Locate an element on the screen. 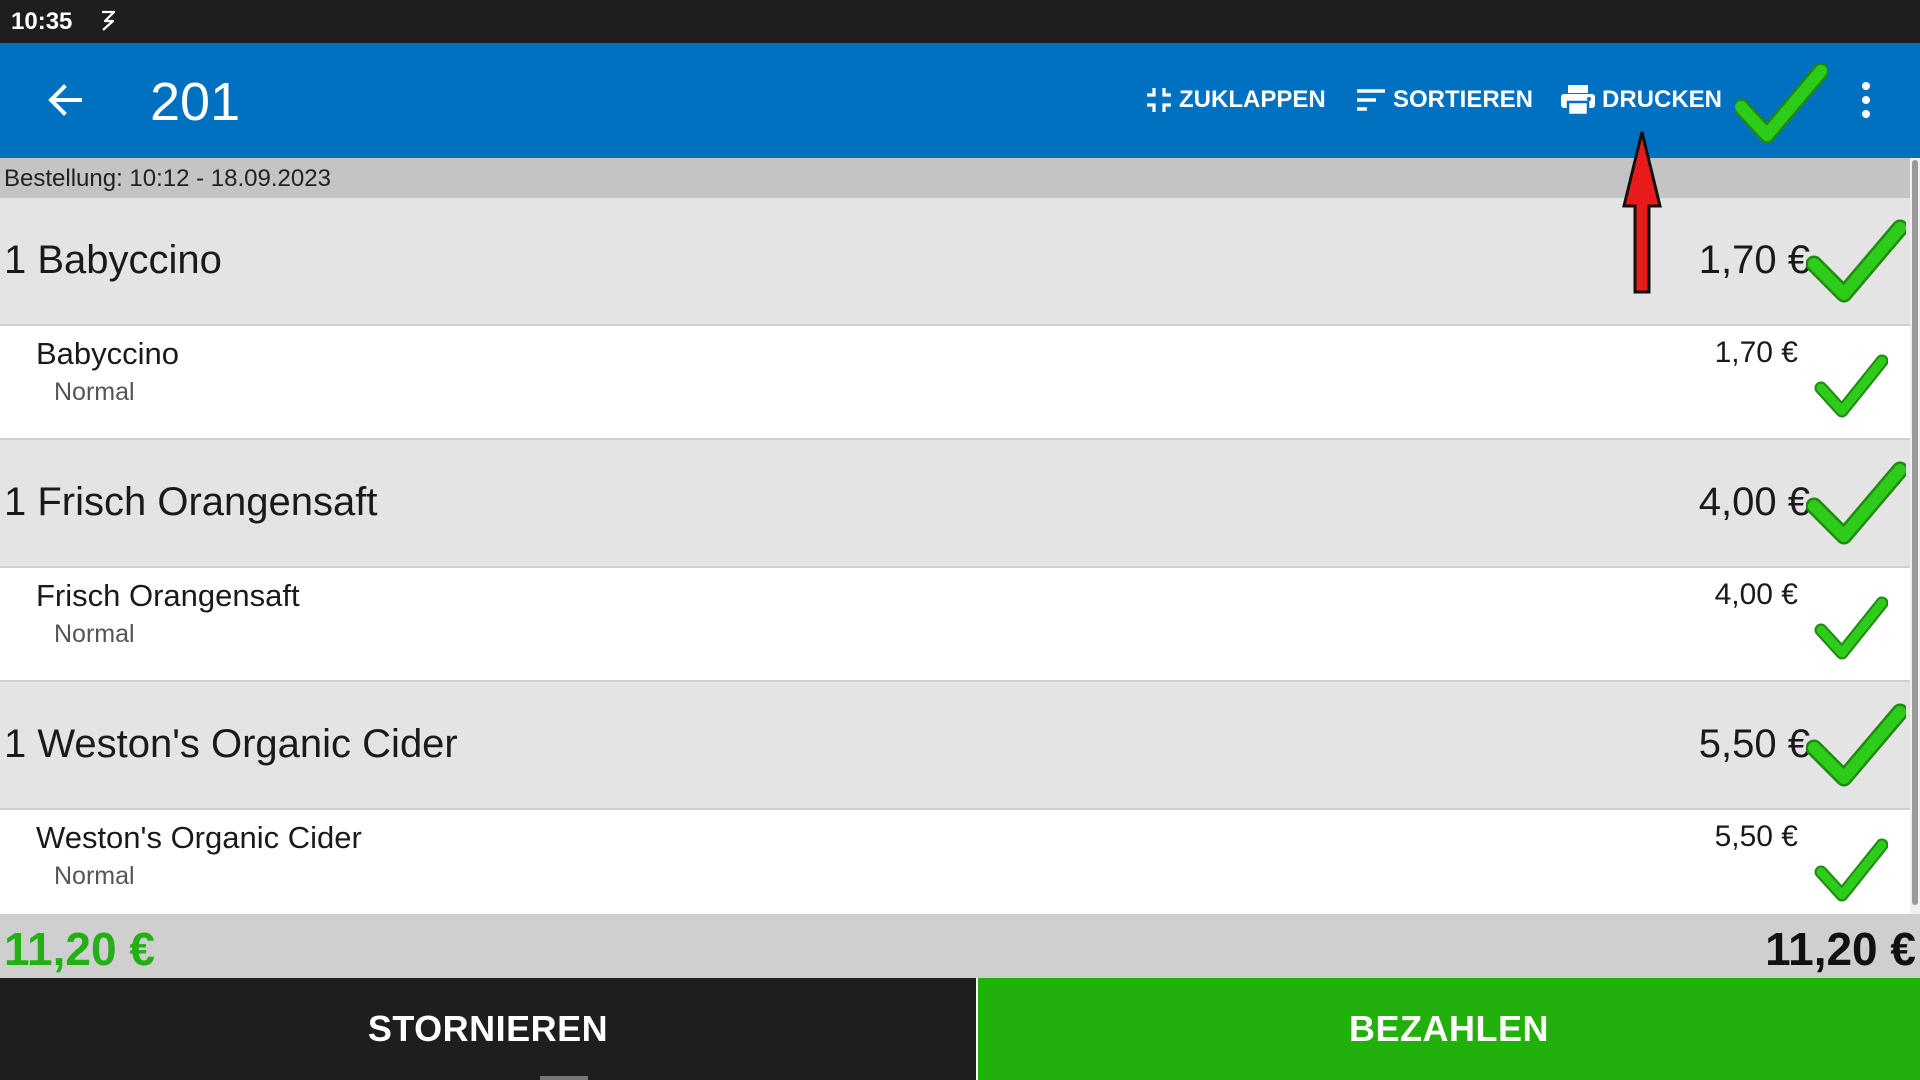  collapse-button: ZUKLAPPEN is located at coordinates (1235, 100).